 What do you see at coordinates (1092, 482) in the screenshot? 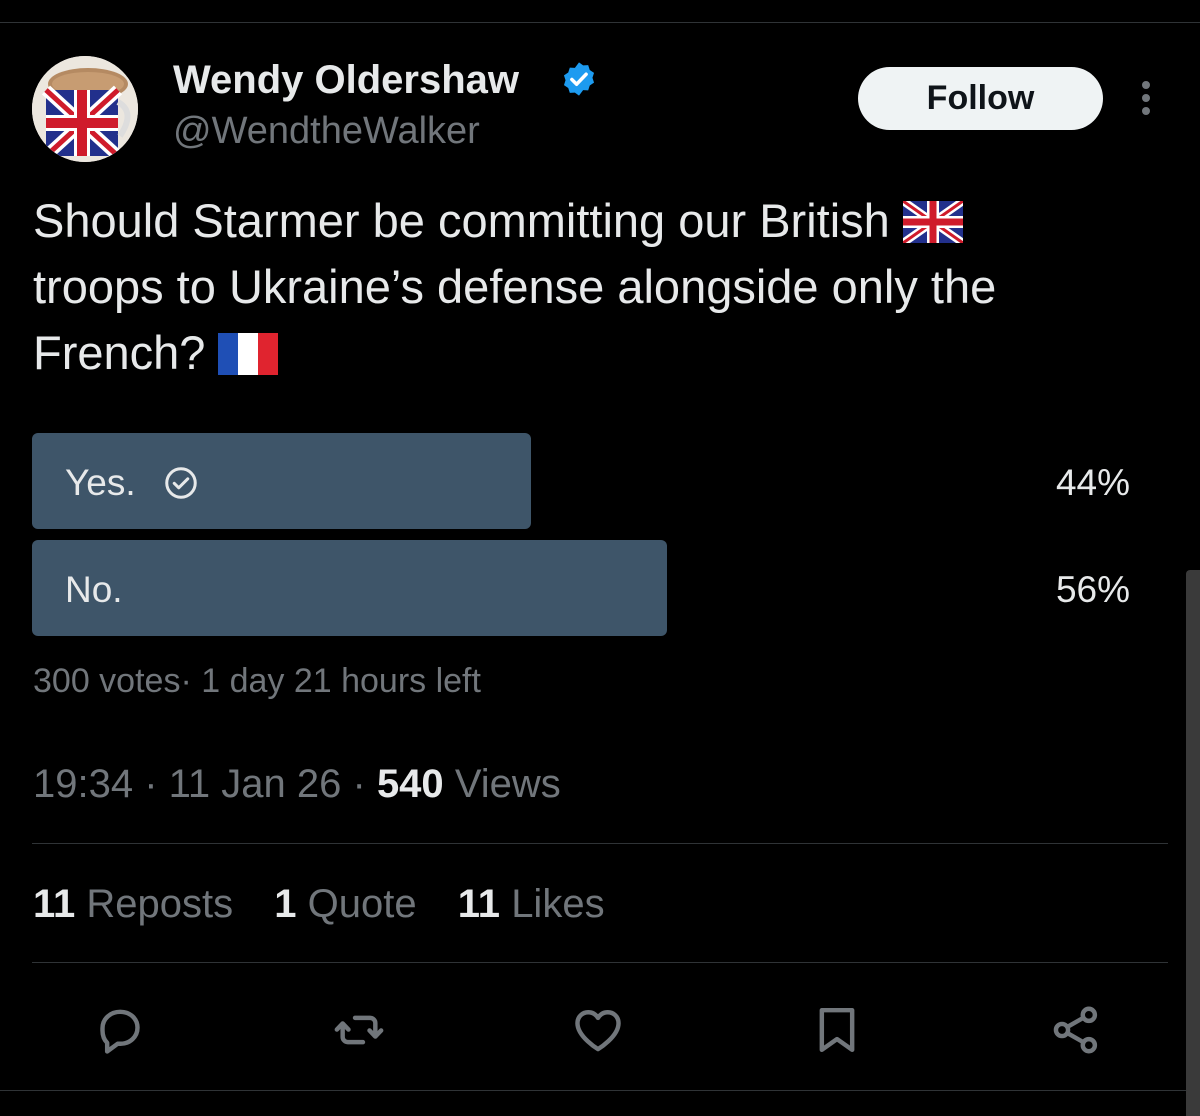
I see `poll-option-yes-percent: 44%` at bounding box center [1092, 482].